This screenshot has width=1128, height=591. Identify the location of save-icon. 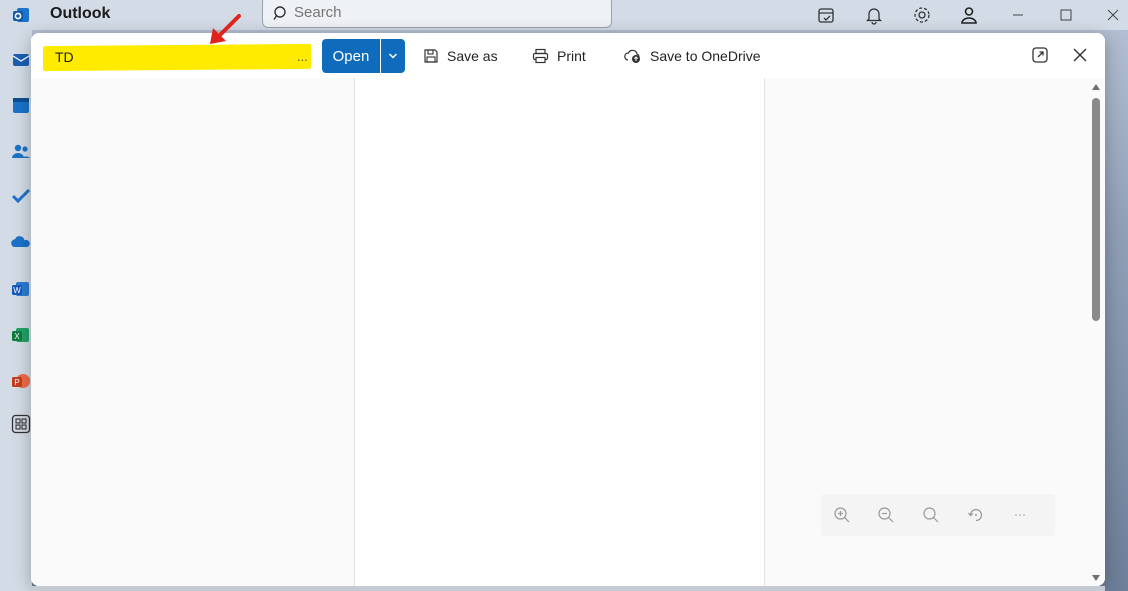
(431, 56).